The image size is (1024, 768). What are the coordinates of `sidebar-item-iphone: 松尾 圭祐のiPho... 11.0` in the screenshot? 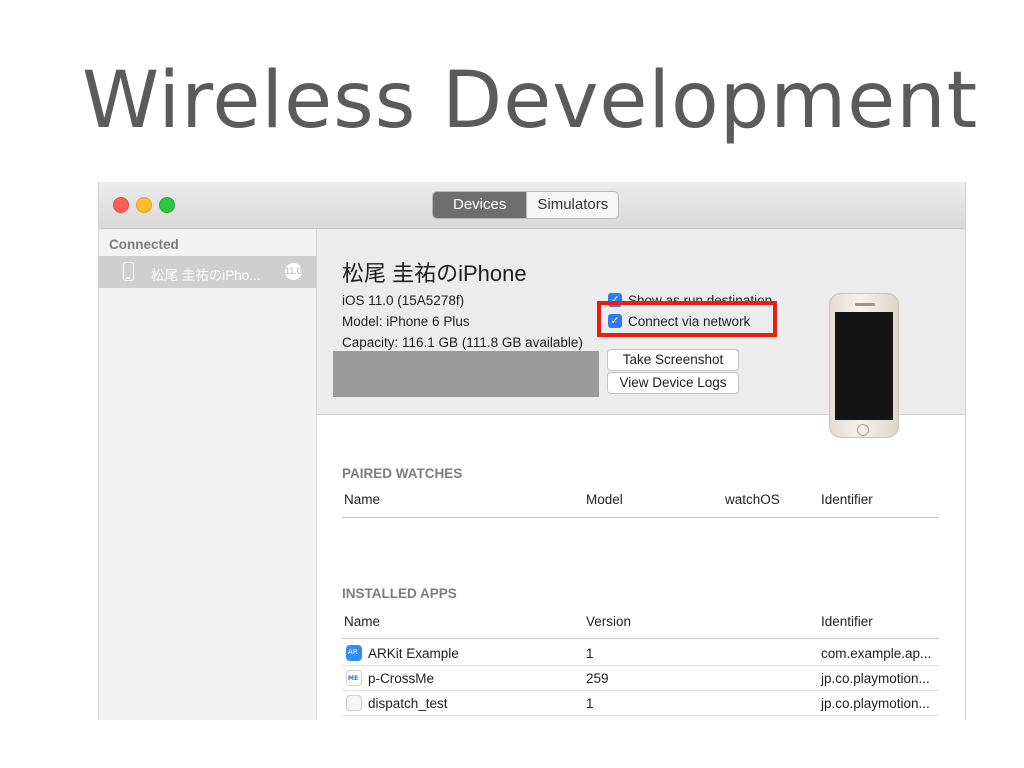 It's located at (207, 272).